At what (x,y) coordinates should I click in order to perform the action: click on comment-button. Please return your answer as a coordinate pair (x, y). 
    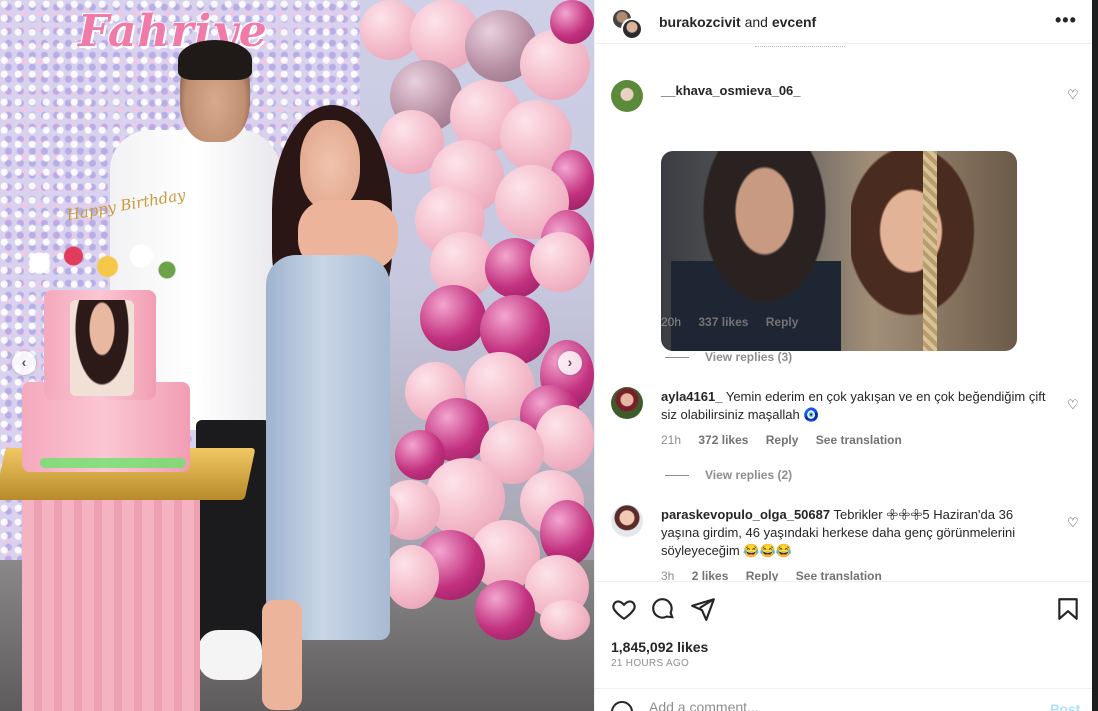
    Looking at the image, I should click on (663, 609).